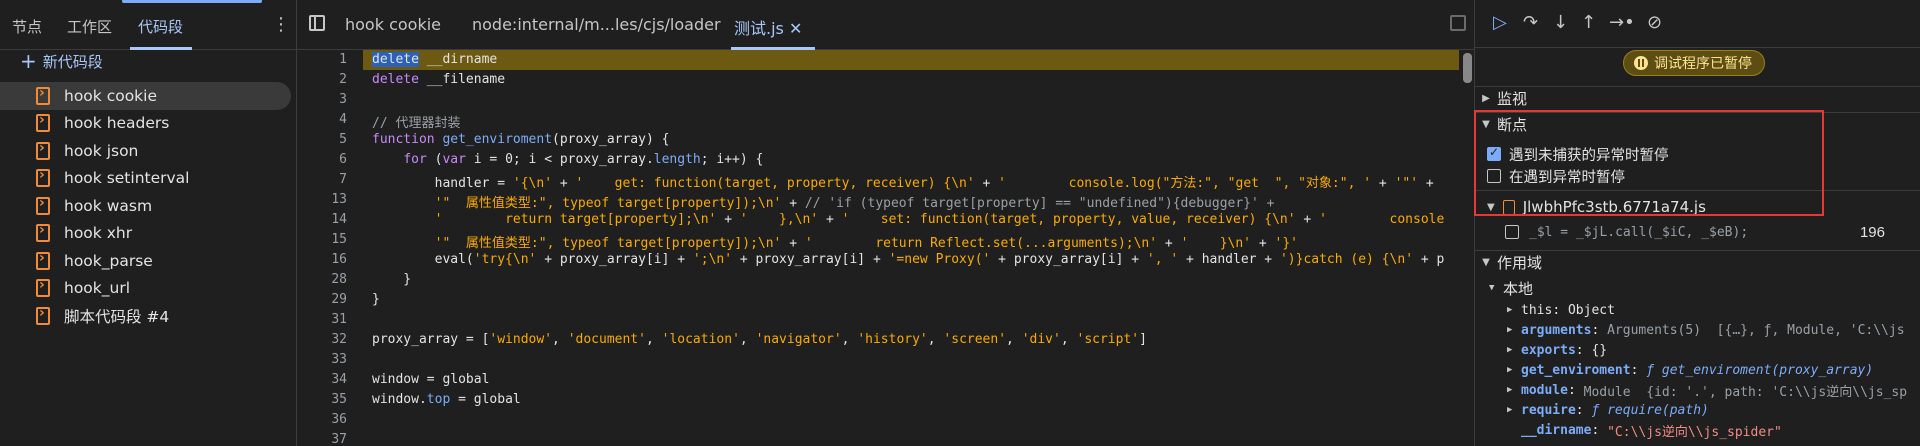 The width and height of the screenshot is (1920, 446). What do you see at coordinates (1512, 232) in the screenshot?
I see `breakpoint-checkbox` at bounding box center [1512, 232].